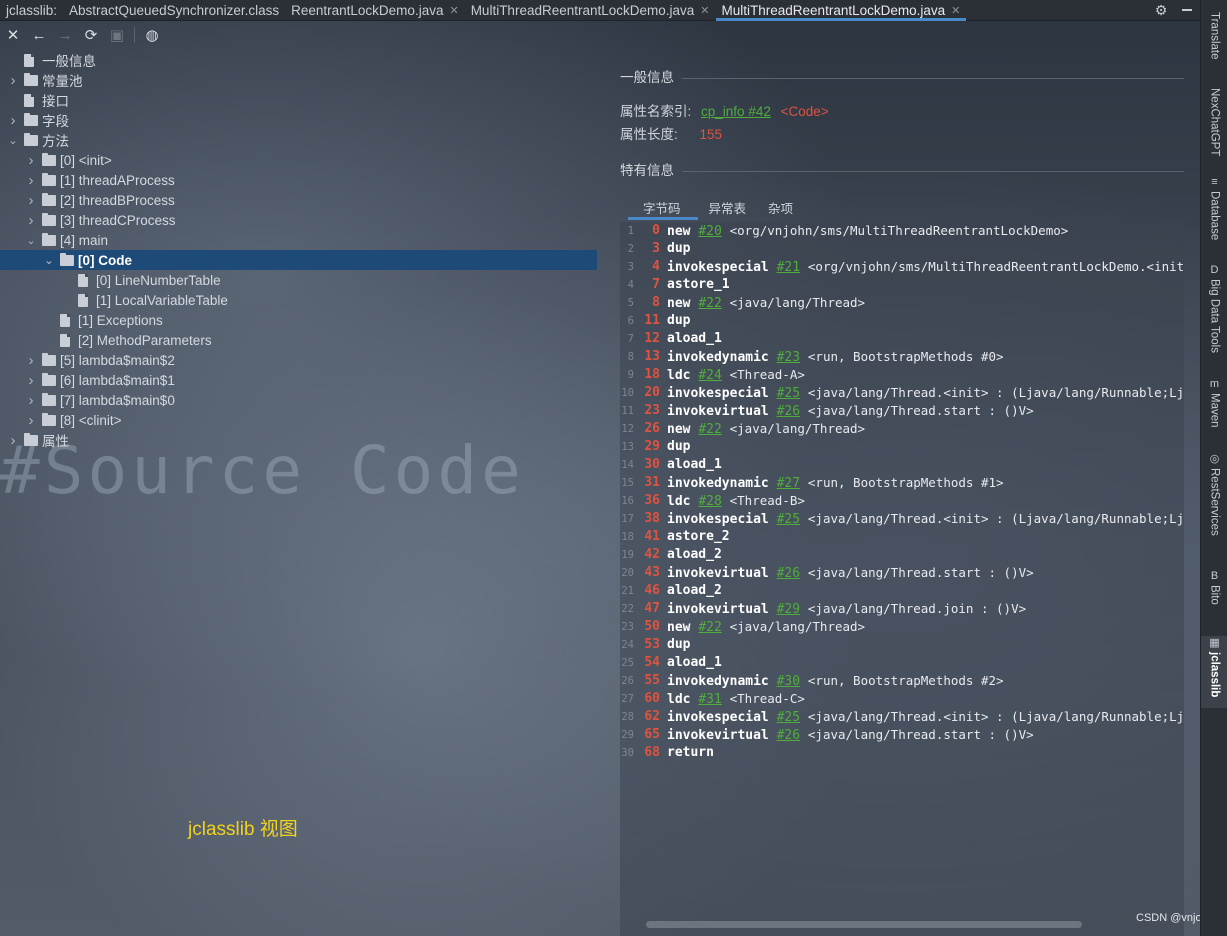  Describe the element at coordinates (652, 338) in the screenshot. I see `bytecode-offset: 12` at that location.